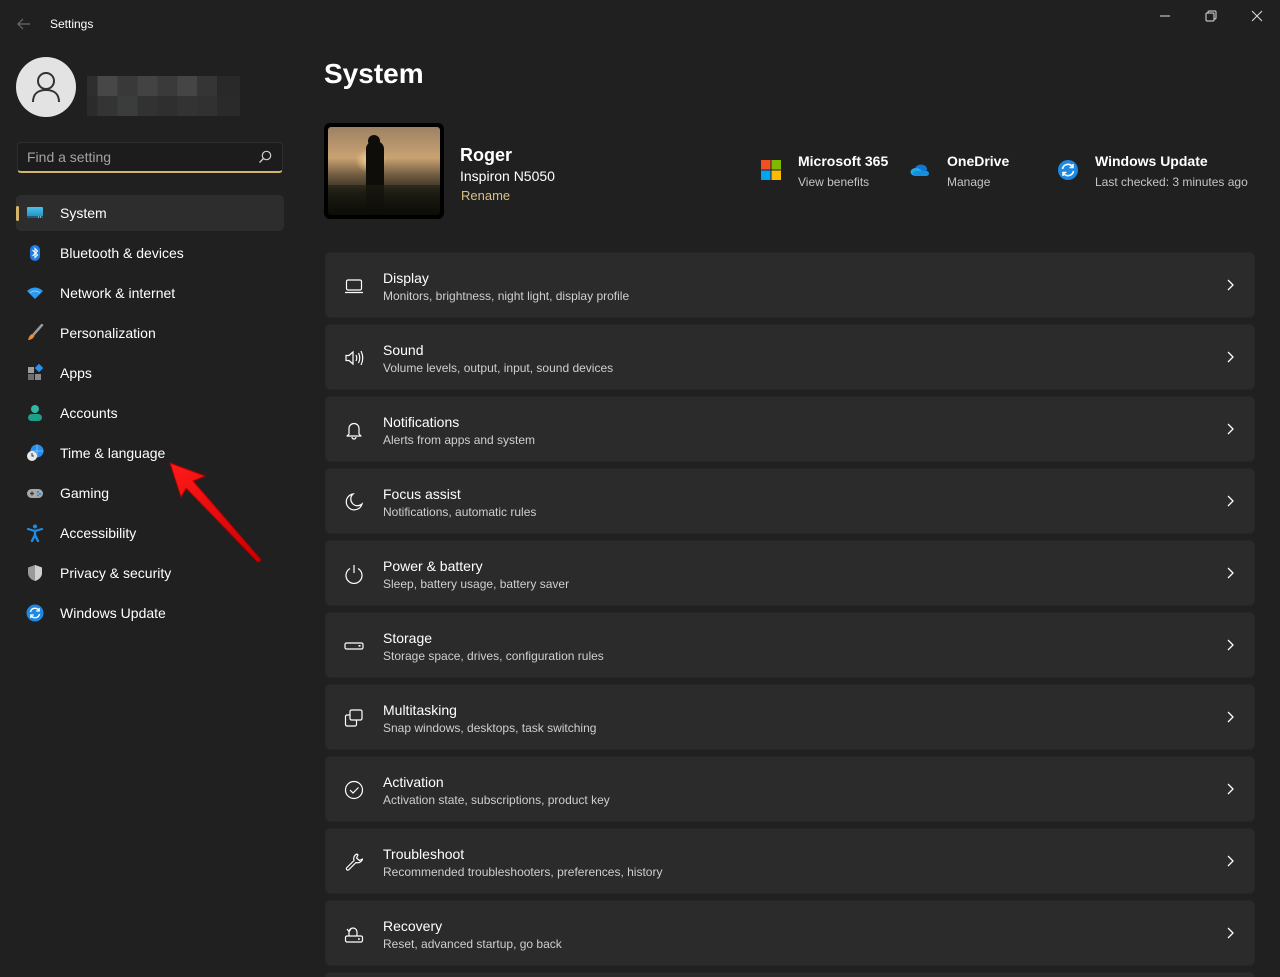 The height and width of the screenshot is (977, 1280). I want to click on sidebar-item-label: Privacy & security, so click(116, 573).